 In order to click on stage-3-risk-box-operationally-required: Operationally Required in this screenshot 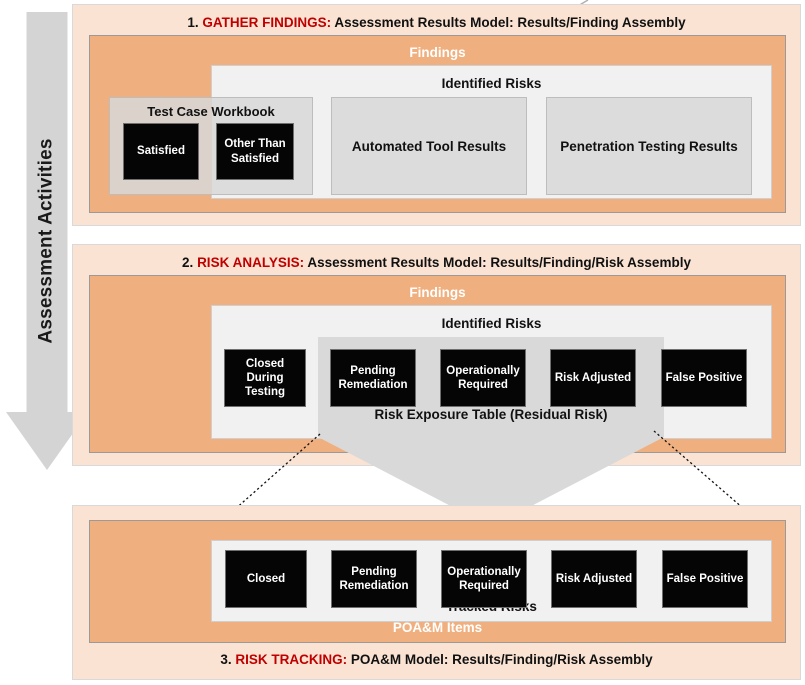, I will do `click(484, 579)`.